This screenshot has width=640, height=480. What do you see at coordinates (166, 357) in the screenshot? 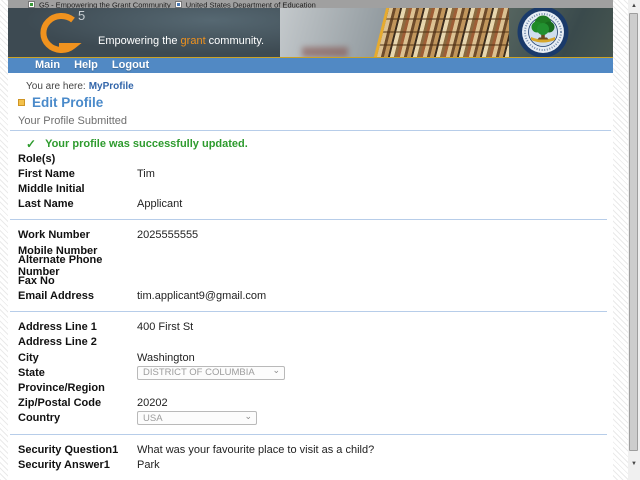
I see `field-value: Washington` at bounding box center [166, 357].